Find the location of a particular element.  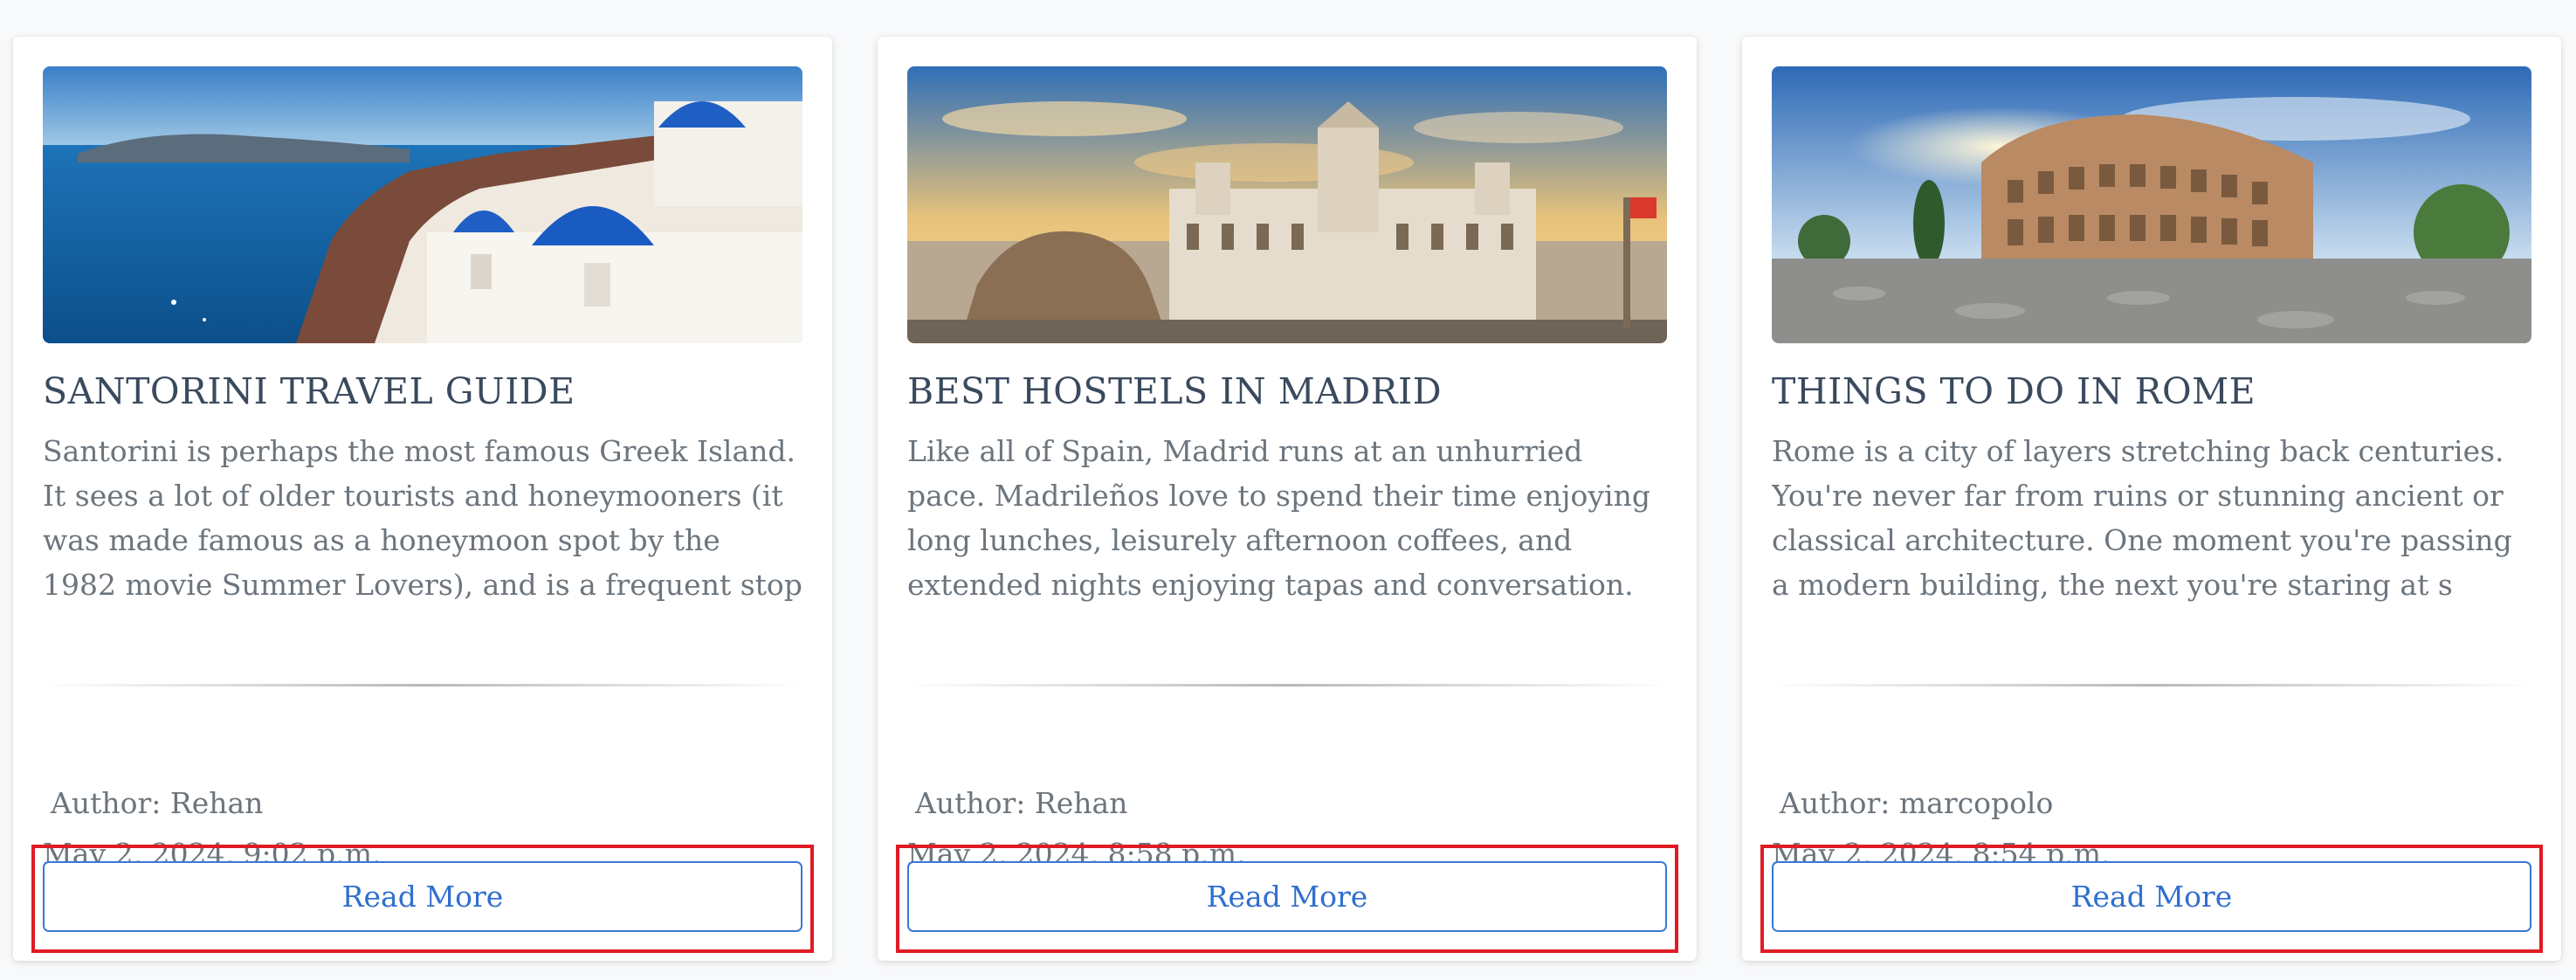

card-title: SANTORINI TRAVEL GUIDE is located at coordinates (309, 391).